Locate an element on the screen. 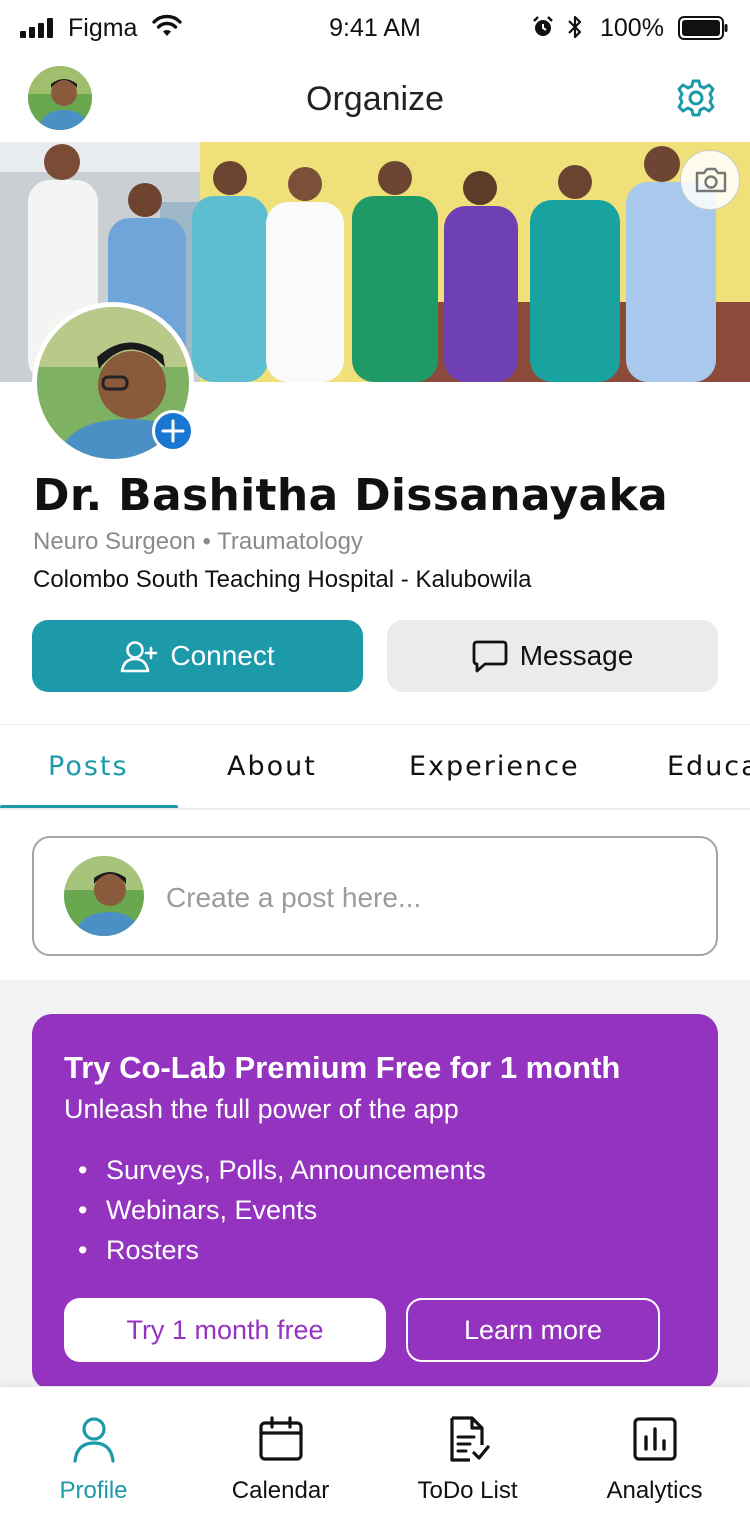 Image resolution: width=750 pixels, height=1530 pixels. nav-profile: Profile is located at coordinates (93, 1458).